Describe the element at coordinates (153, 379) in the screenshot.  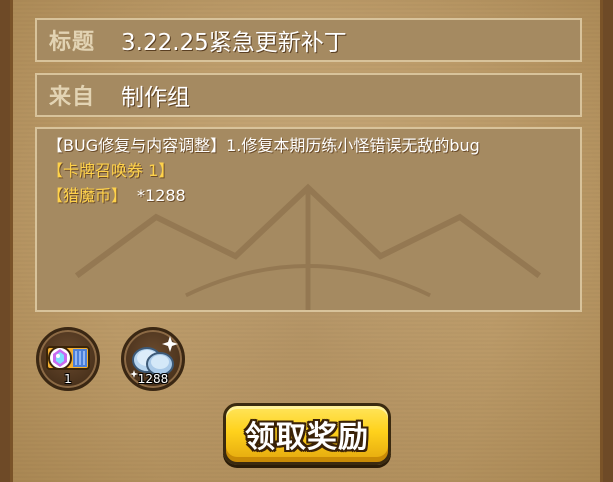
I see `reward-count-coins: 1288` at that location.